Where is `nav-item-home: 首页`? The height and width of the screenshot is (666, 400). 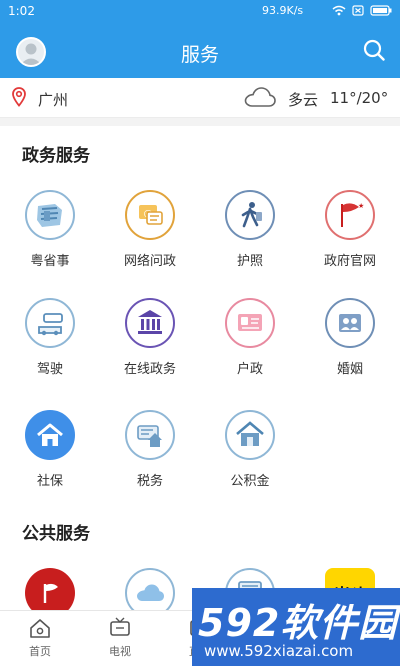 nav-item-home: 首页 is located at coordinates (40, 638).